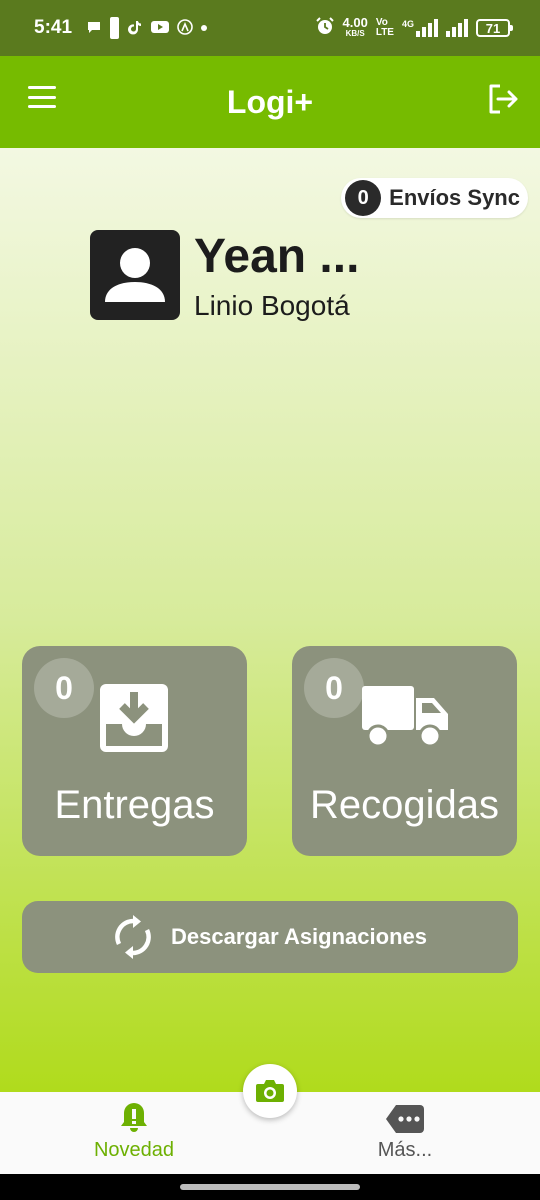 Image resolution: width=540 pixels, height=1200 pixels. I want to click on app-bar: Logi+, so click(270, 102).